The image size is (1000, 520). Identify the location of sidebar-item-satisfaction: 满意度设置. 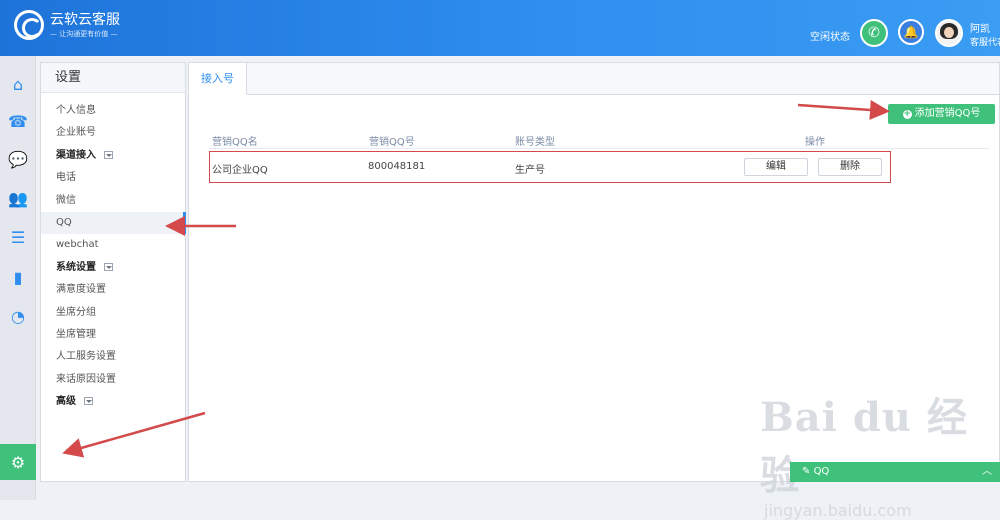
(113, 290).